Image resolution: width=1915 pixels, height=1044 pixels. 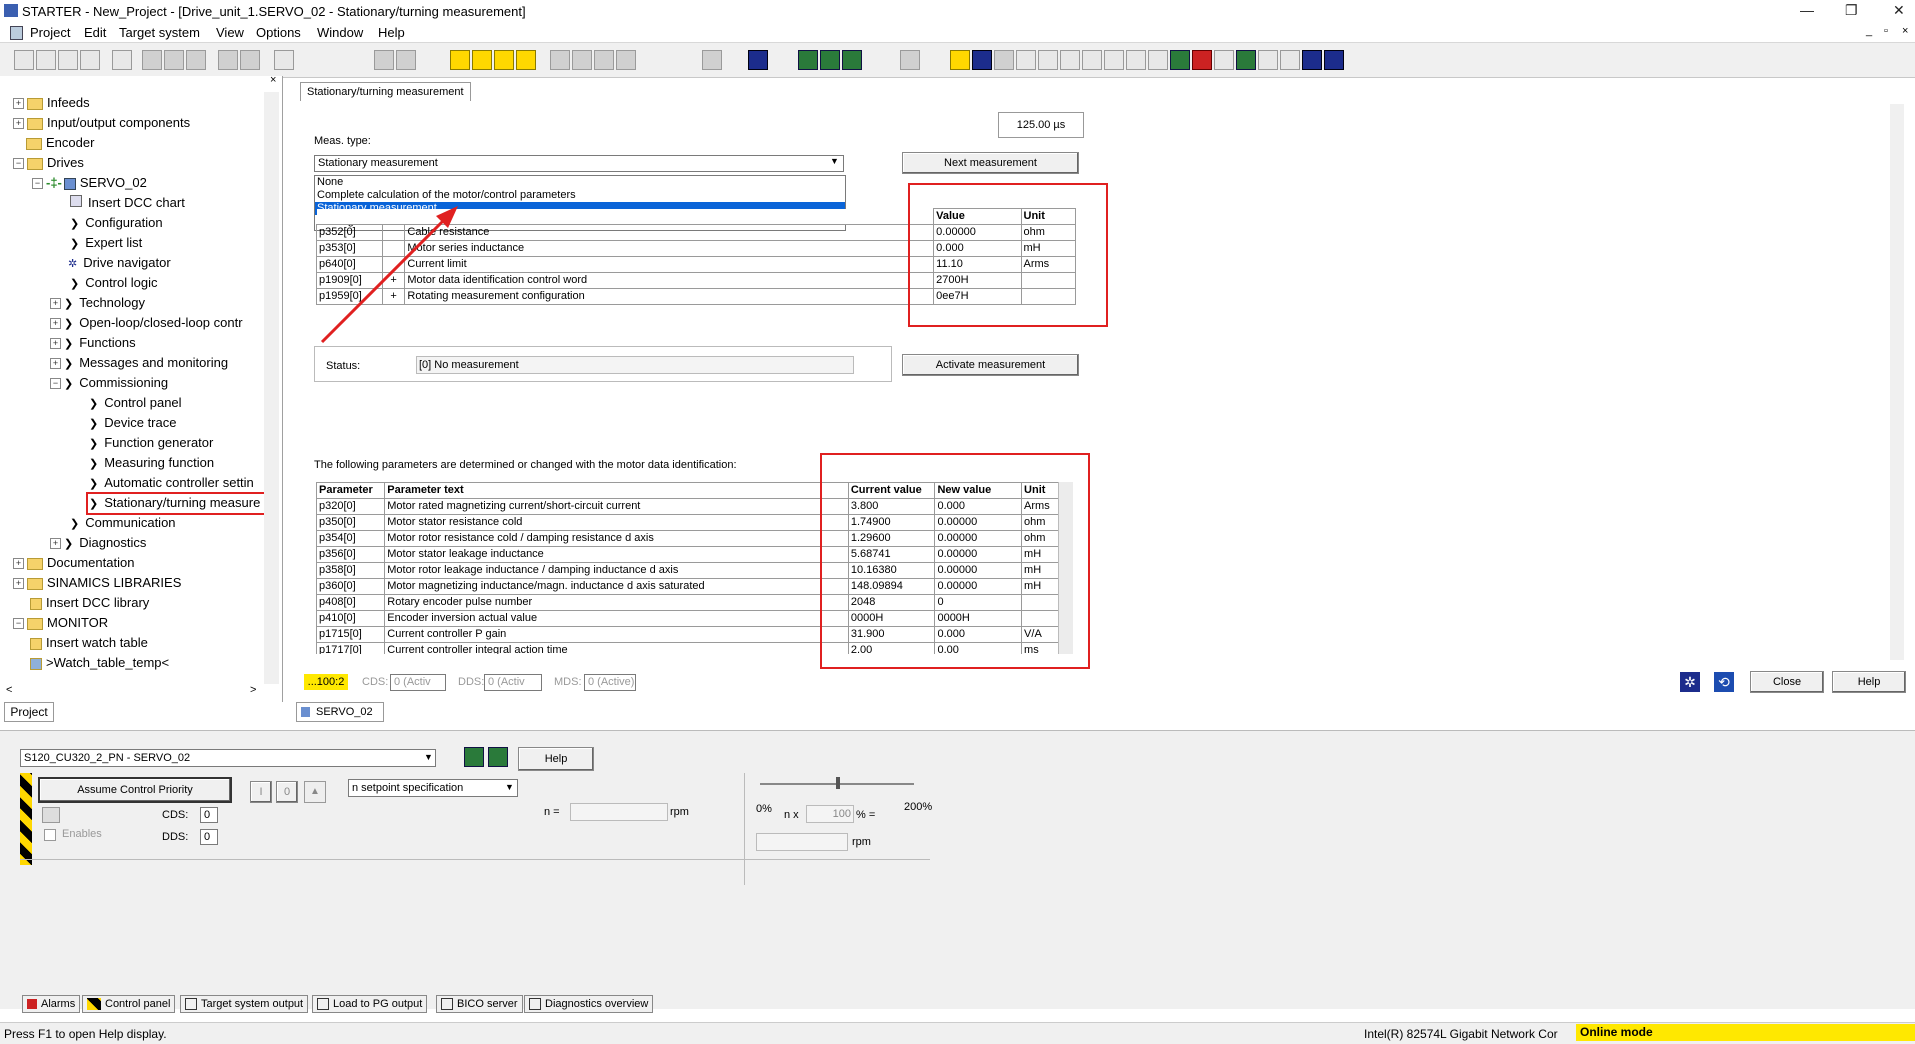 I want to click on tree-item-device-trace: ❯ Device trace, so click(x=132, y=423).